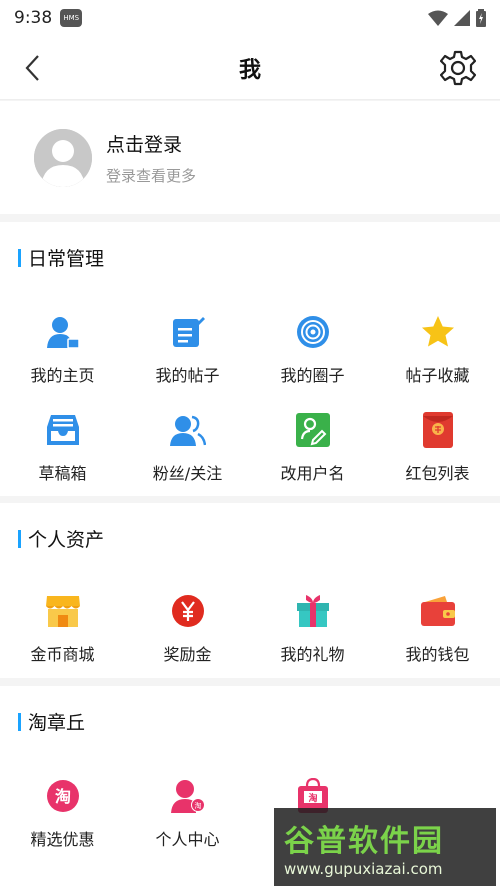  I want to click on settings-button, so click(458, 68).